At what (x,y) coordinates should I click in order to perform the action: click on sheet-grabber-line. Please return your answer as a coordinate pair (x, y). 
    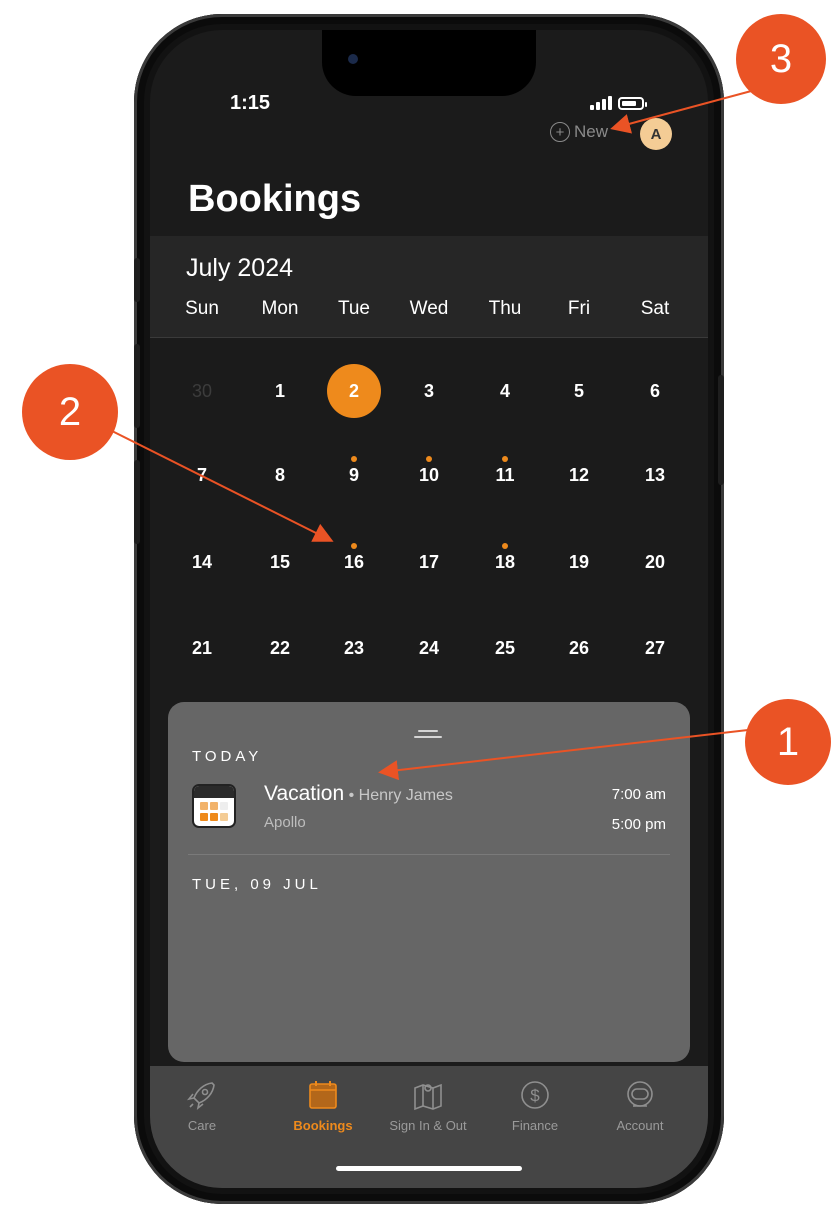
    Looking at the image, I should click on (428, 737).